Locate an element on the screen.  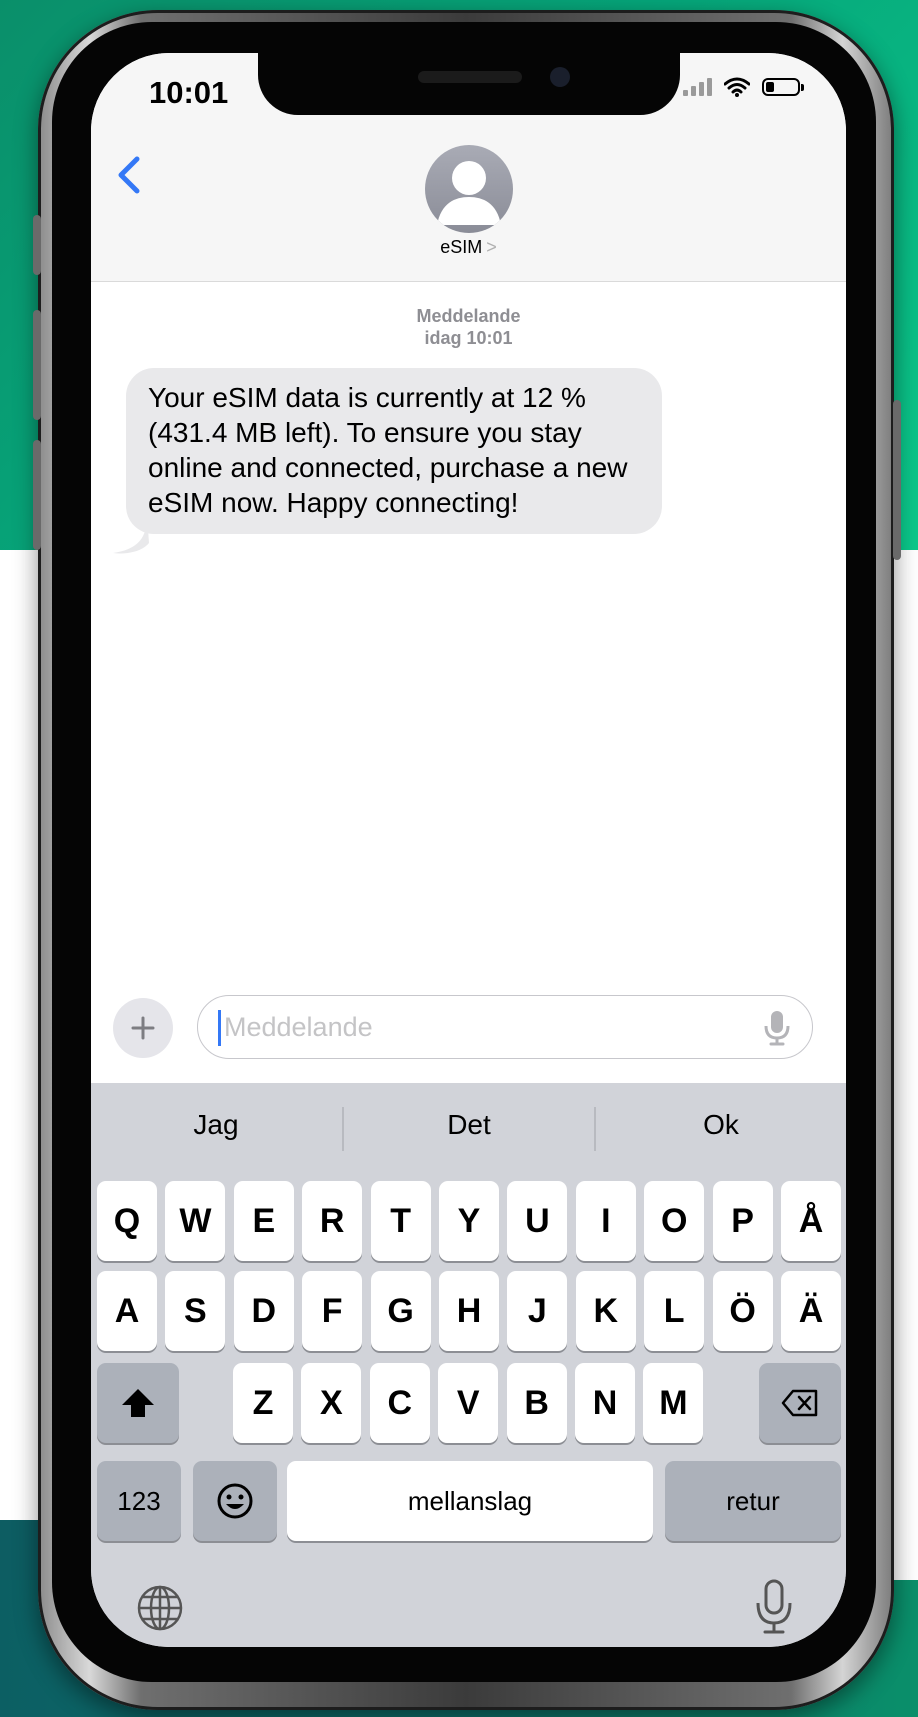
emoji-icon is located at coordinates (235, 1501).